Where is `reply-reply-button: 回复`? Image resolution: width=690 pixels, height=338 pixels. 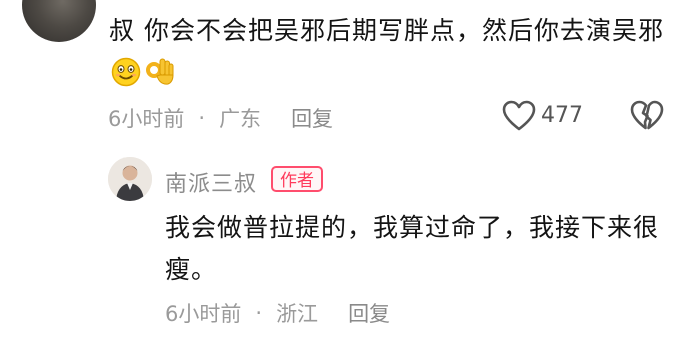
reply-reply-button: 回复 is located at coordinates (369, 313).